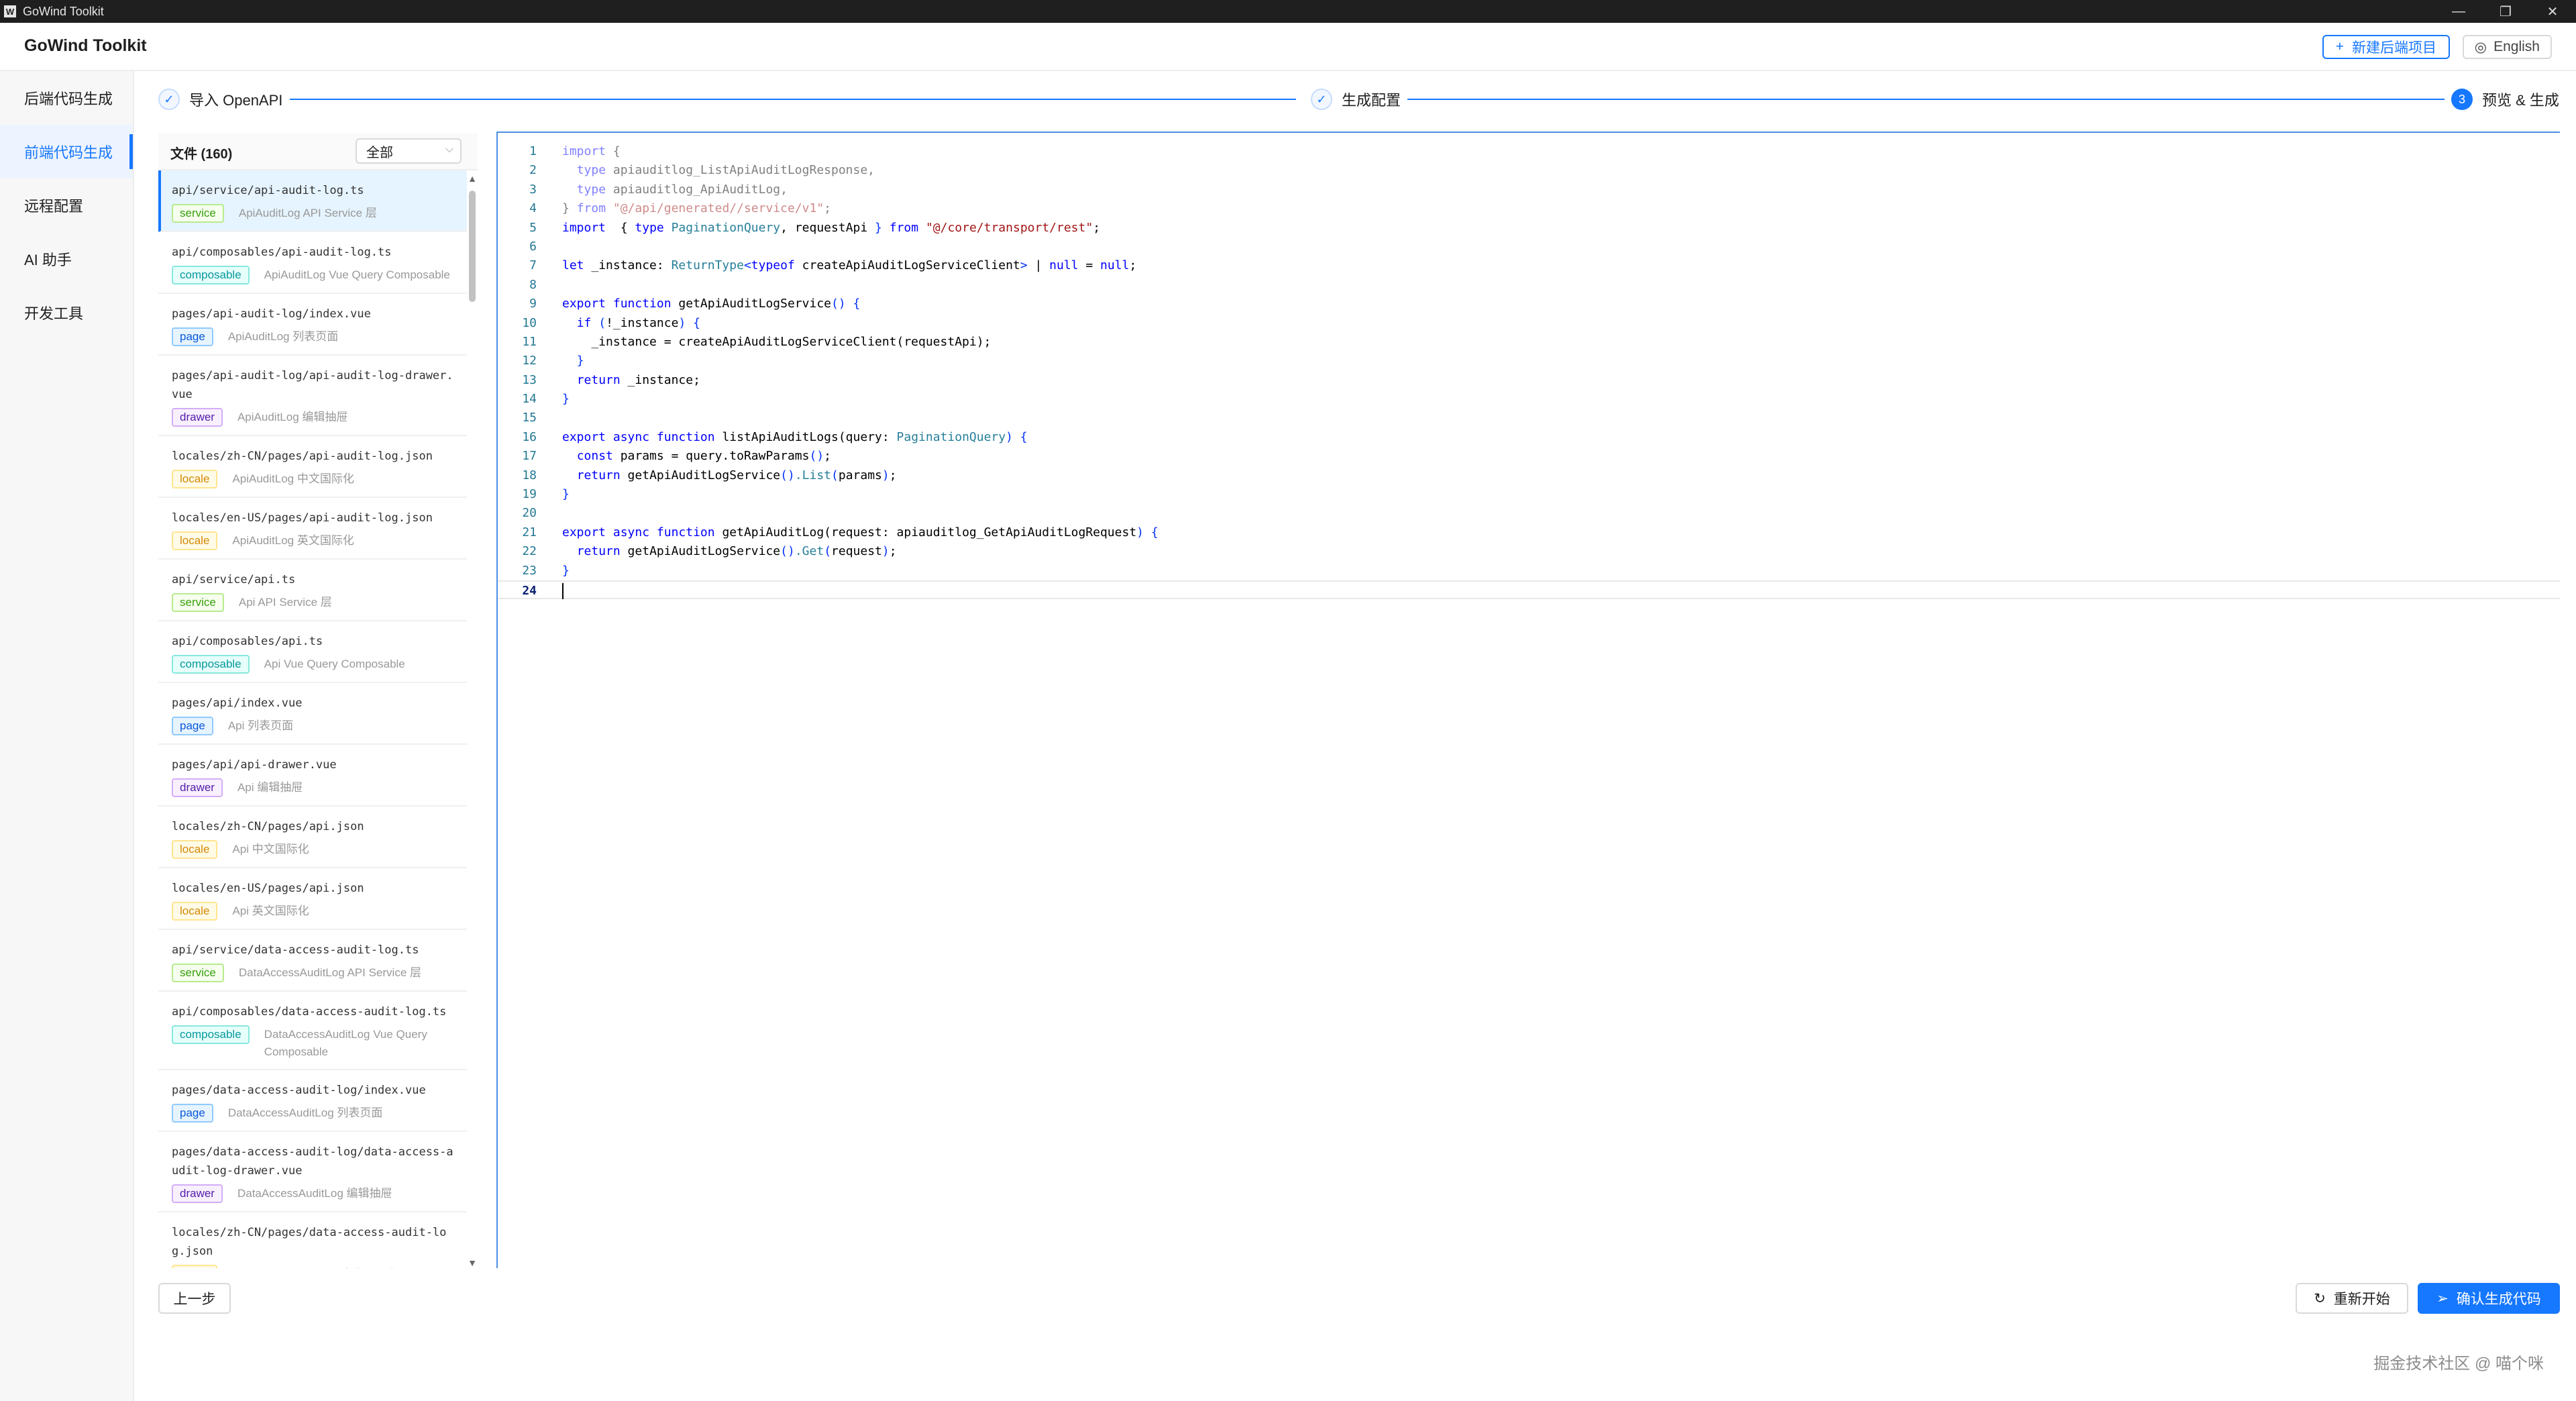  What do you see at coordinates (529, 361) in the screenshot?
I see `line-number: 12` at bounding box center [529, 361].